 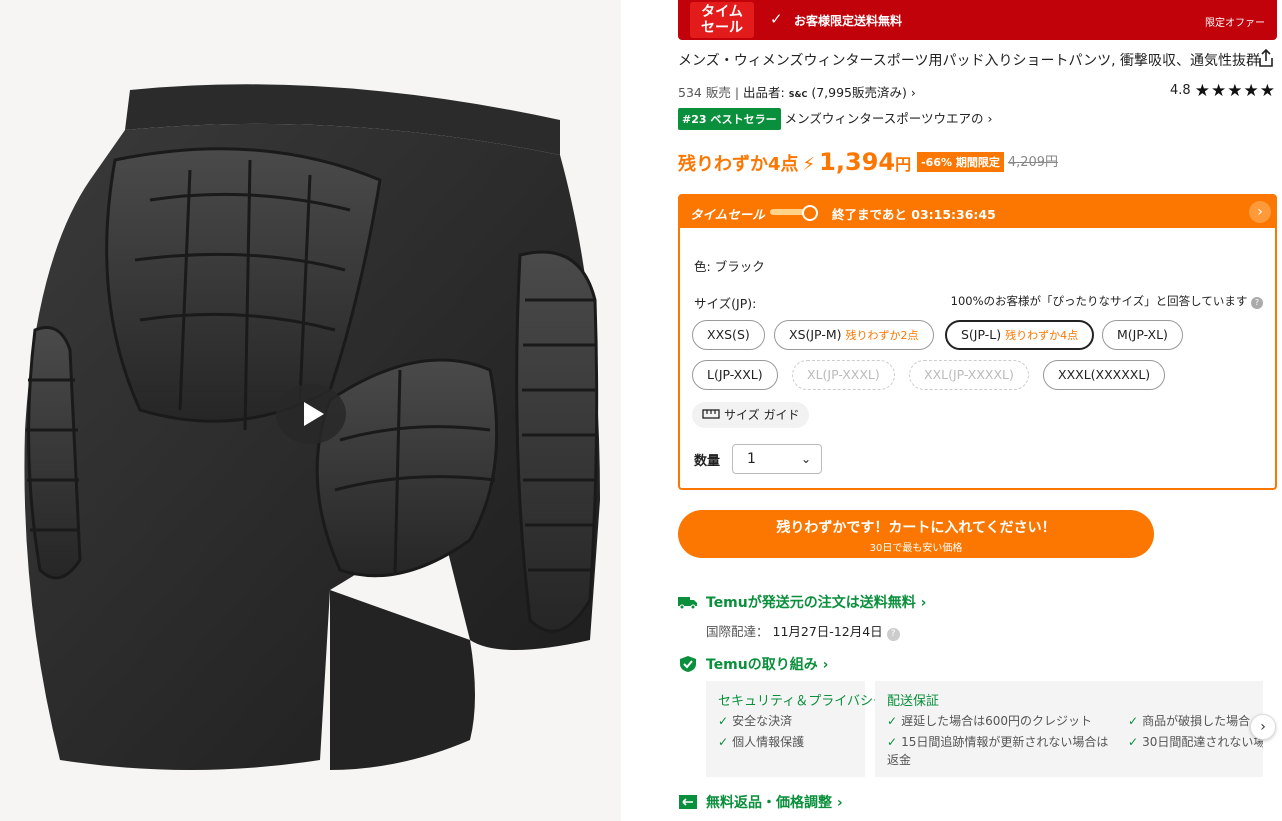 I want to click on bestseller-category: メンズウィンタースポーツウエアの, so click(x=884, y=118).